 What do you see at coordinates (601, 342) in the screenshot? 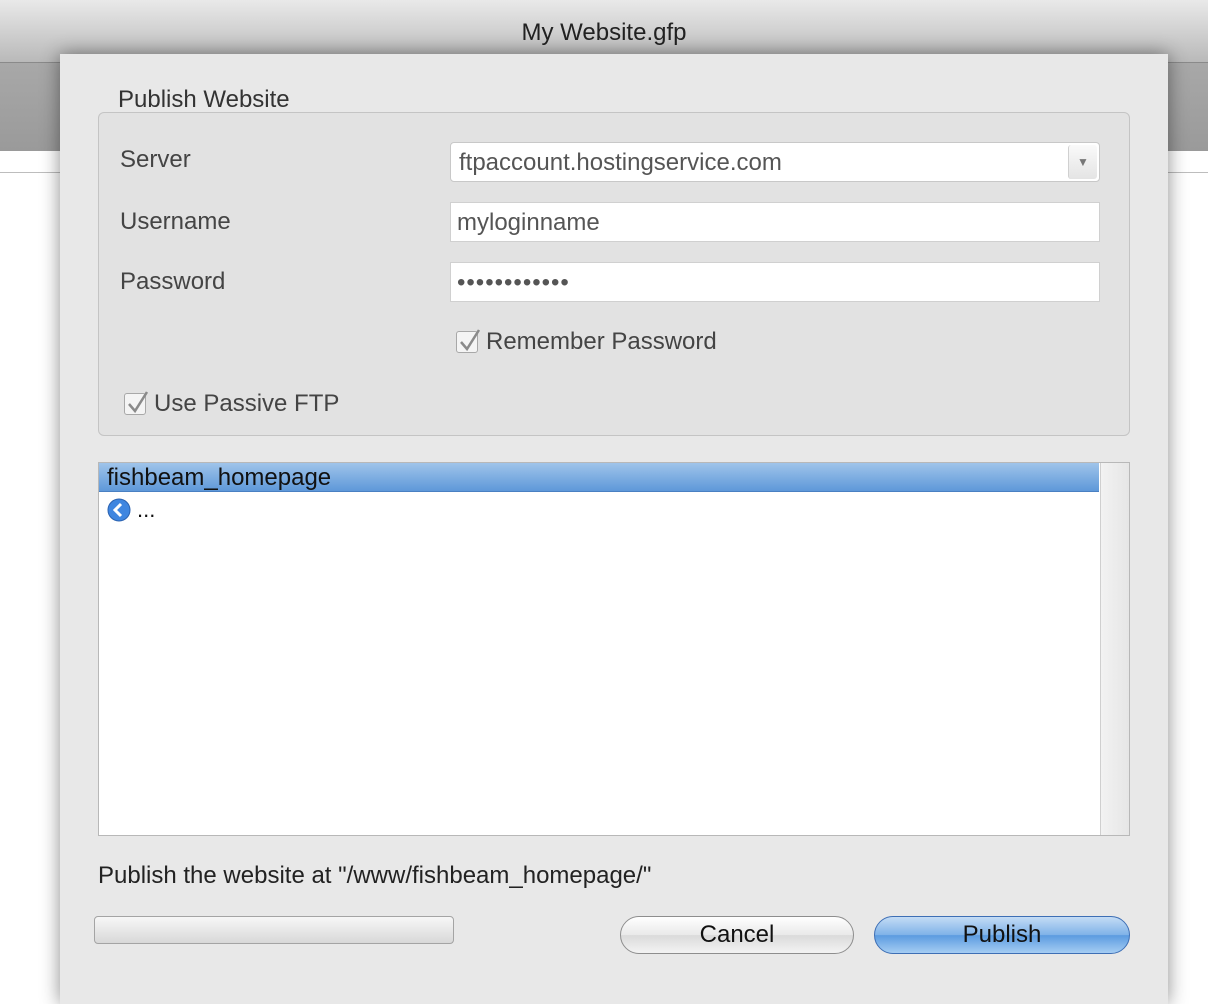
I see `remember-password-label: Remember Password` at bounding box center [601, 342].